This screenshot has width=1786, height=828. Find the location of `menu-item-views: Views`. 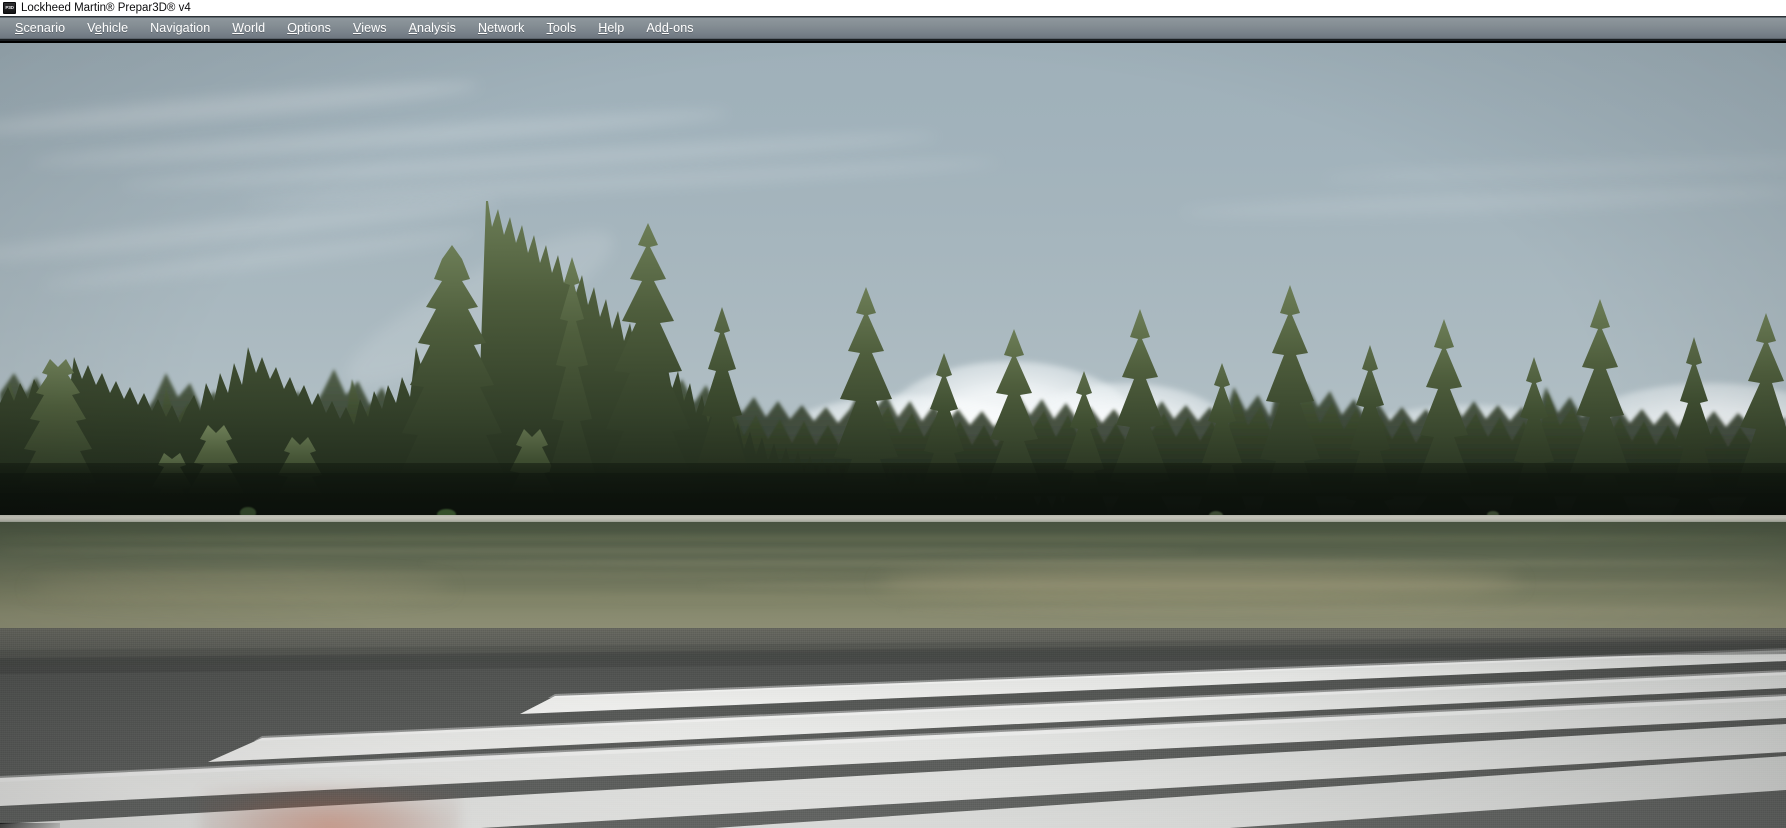

menu-item-views: Views is located at coordinates (370, 29).